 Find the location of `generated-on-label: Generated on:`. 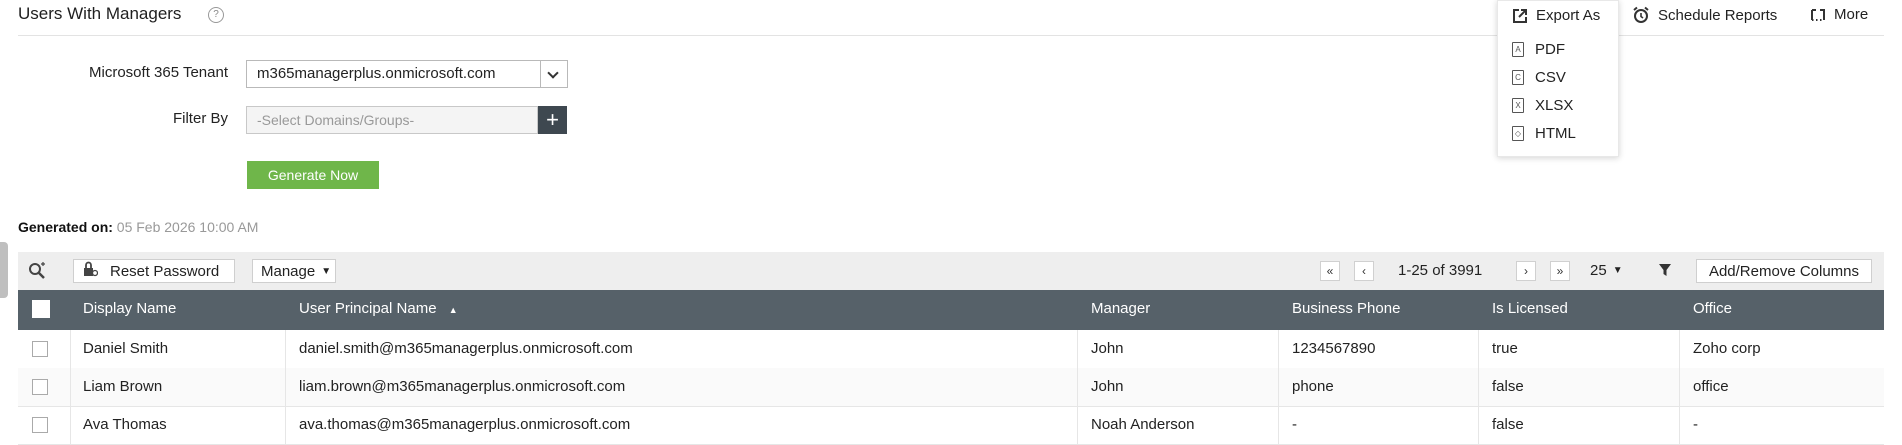

generated-on-label: Generated on: is located at coordinates (65, 227).